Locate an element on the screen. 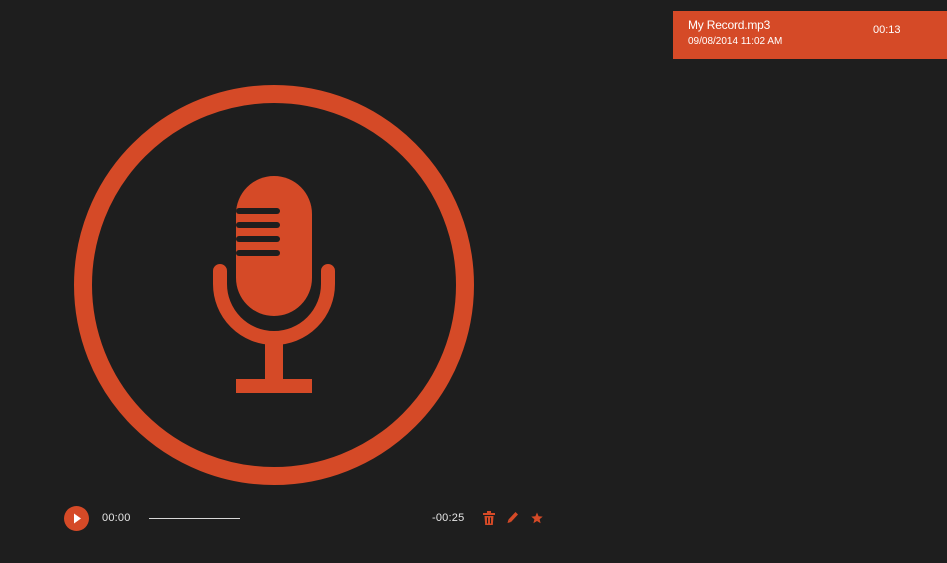 Image resolution: width=947 pixels, height=563 pixels. star-icon is located at coordinates (537, 518).